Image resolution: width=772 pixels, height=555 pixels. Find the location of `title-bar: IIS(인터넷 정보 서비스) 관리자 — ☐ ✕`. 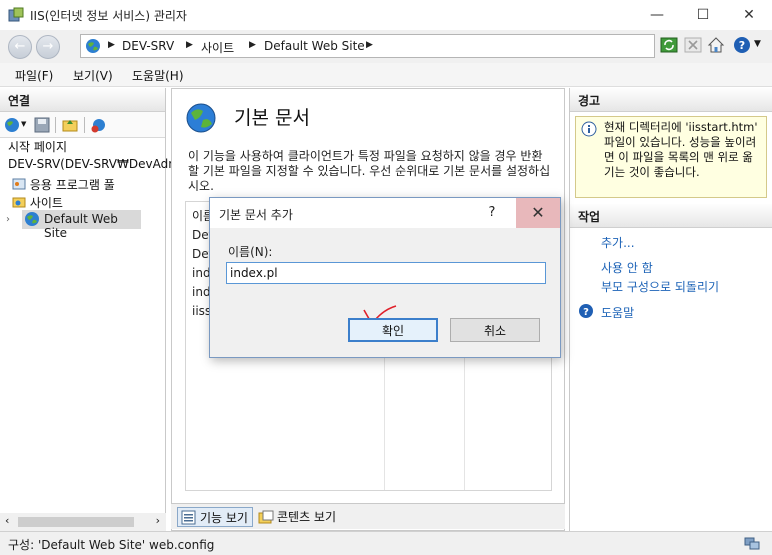

title-bar: IIS(인터넷 정보 서비스) 관리자 — ☐ ✕ is located at coordinates (386, 15).